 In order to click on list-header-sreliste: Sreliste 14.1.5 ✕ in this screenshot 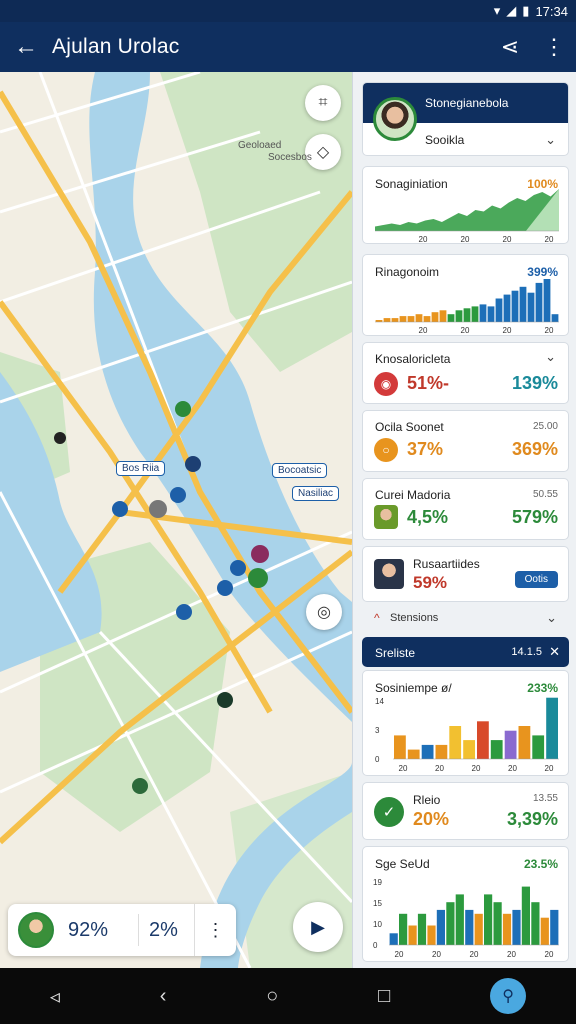, I will do `click(465, 652)`.